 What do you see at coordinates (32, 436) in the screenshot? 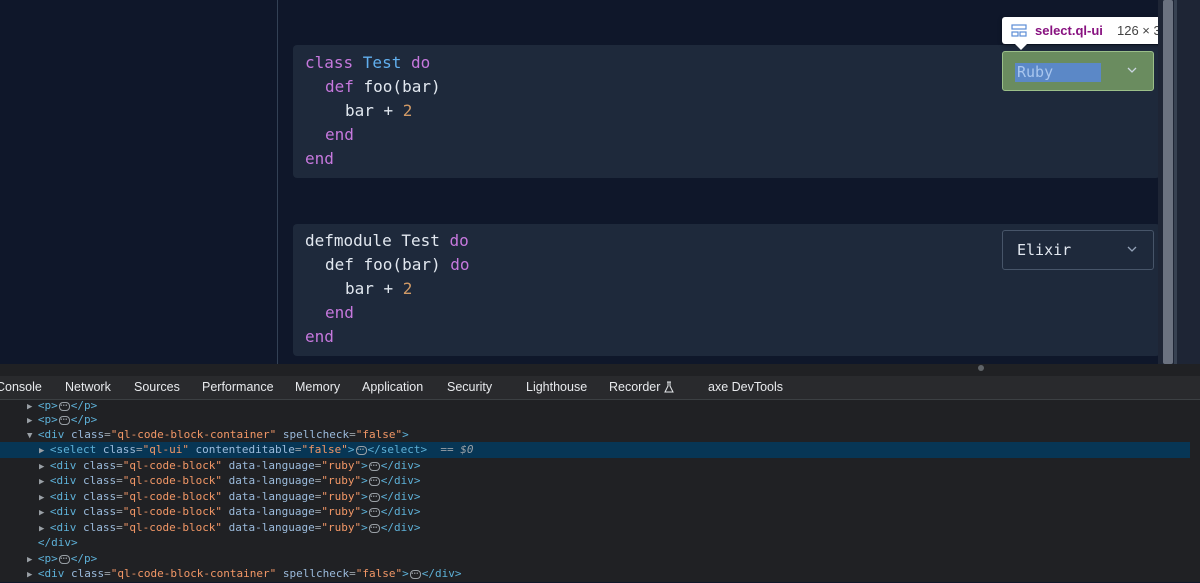
I see `expand-triangle-open-icon: ▼` at bounding box center [32, 436].